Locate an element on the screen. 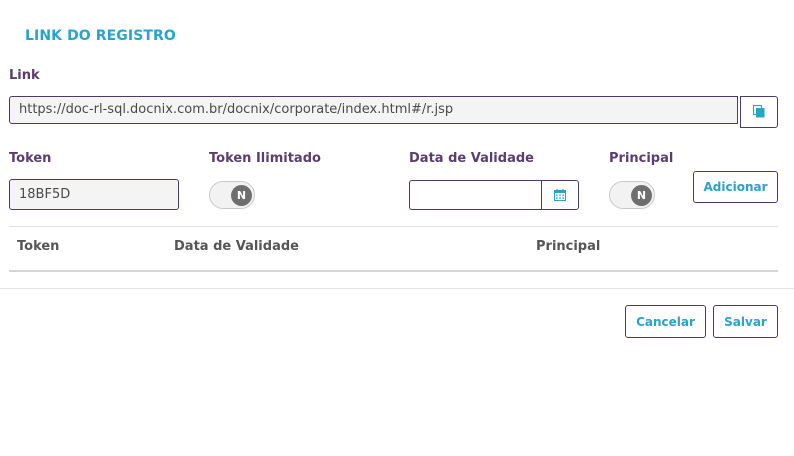 The height and width of the screenshot is (456, 794). token-label: Token is located at coordinates (30, 158).